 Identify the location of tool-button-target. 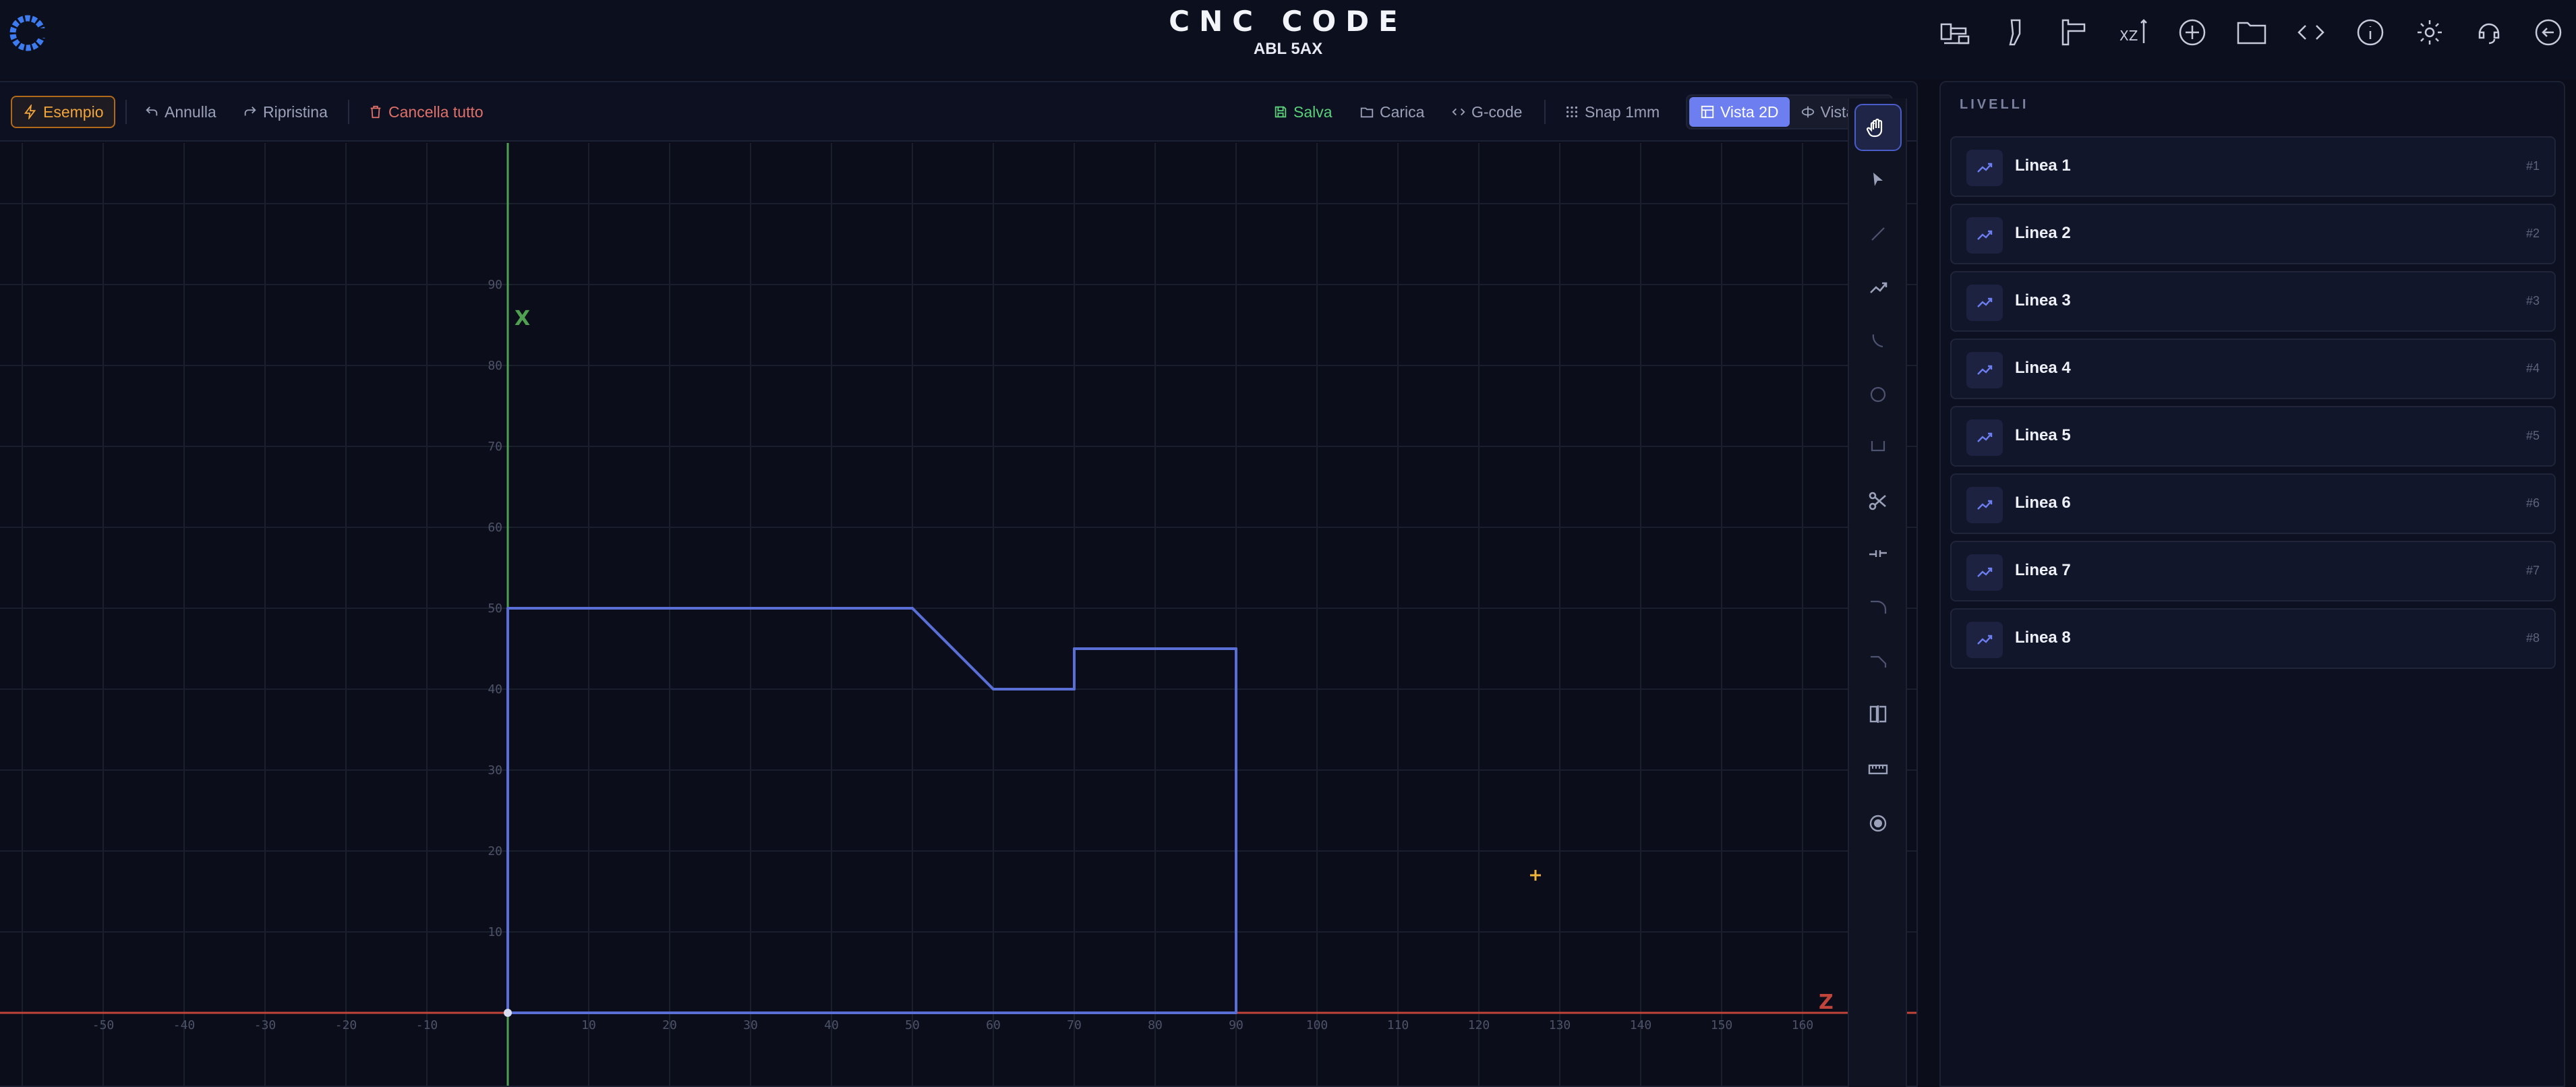
(1878, 823).